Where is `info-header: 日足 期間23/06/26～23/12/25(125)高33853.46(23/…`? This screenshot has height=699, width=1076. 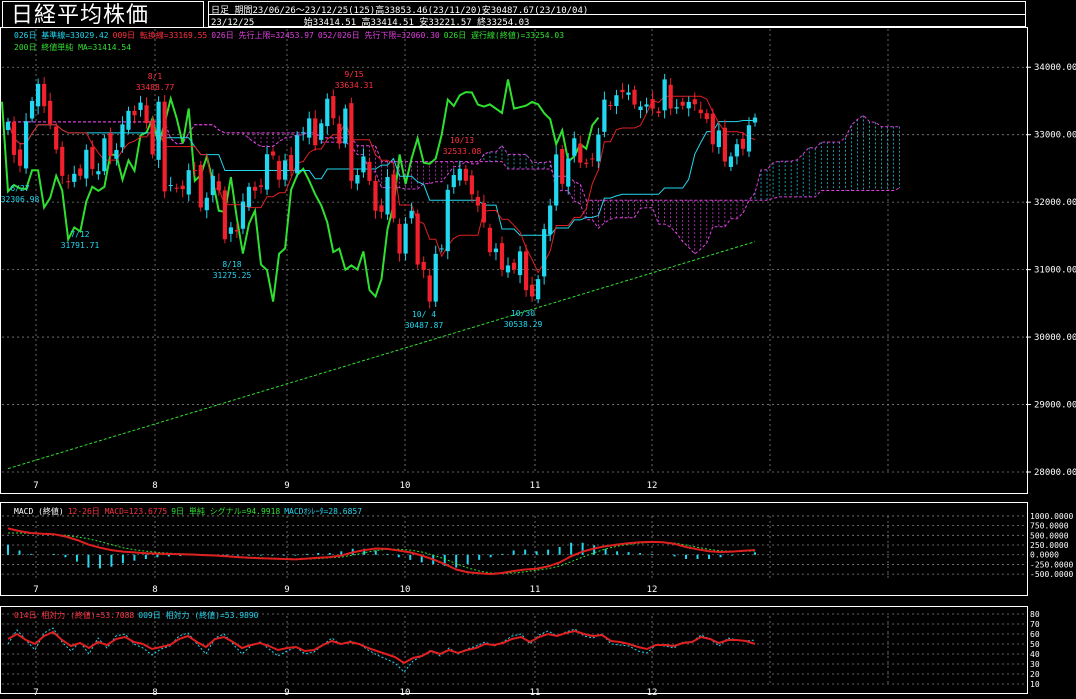 info-header: 日足 期間23/06/26～23/12/25(125)高33853.46(23/… is located at coordinates (617, 14).